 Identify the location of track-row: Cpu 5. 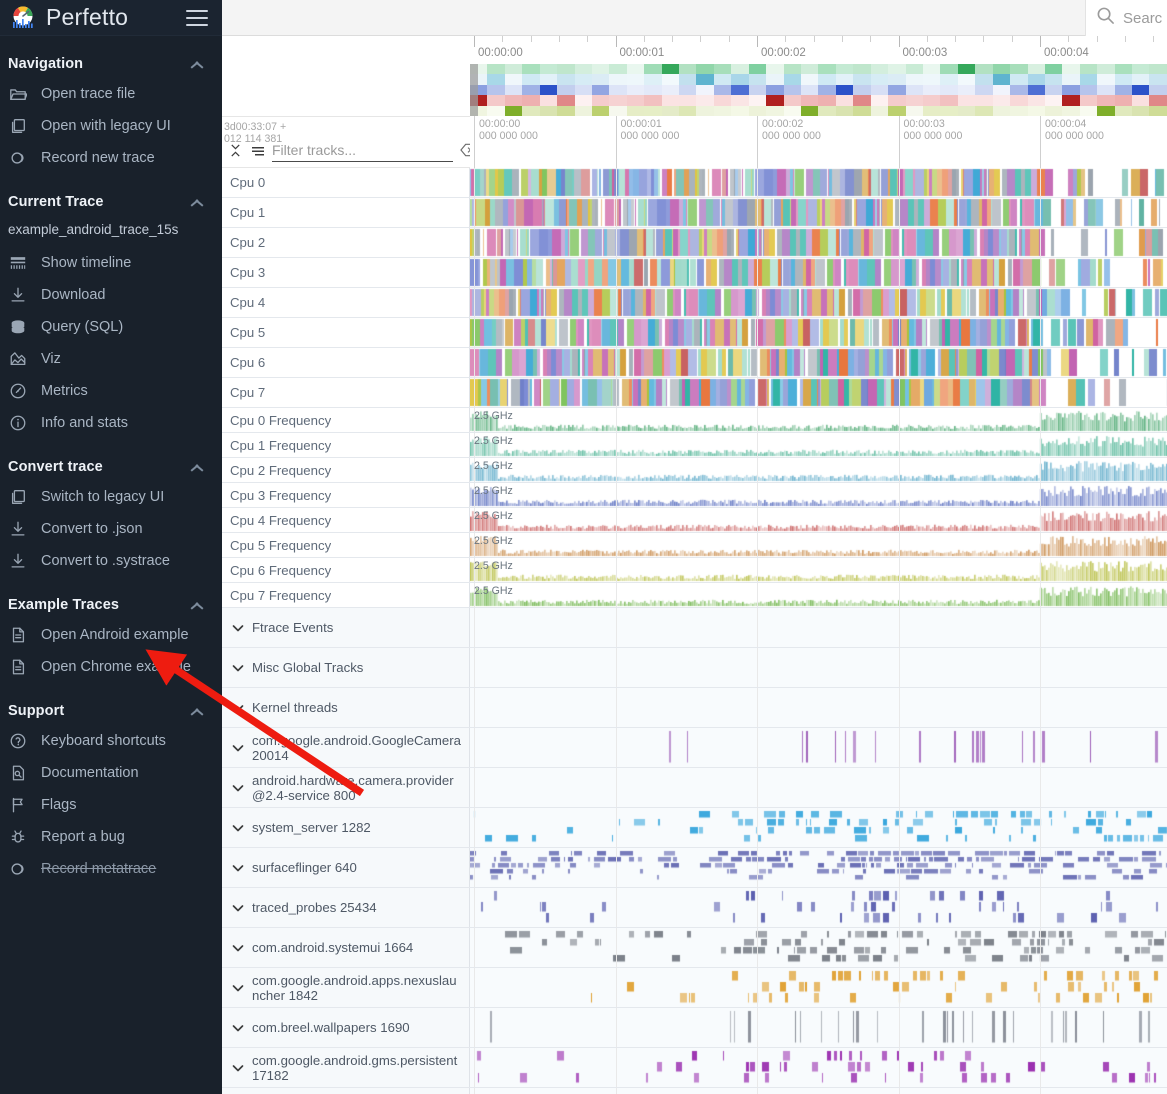
(694, 333).